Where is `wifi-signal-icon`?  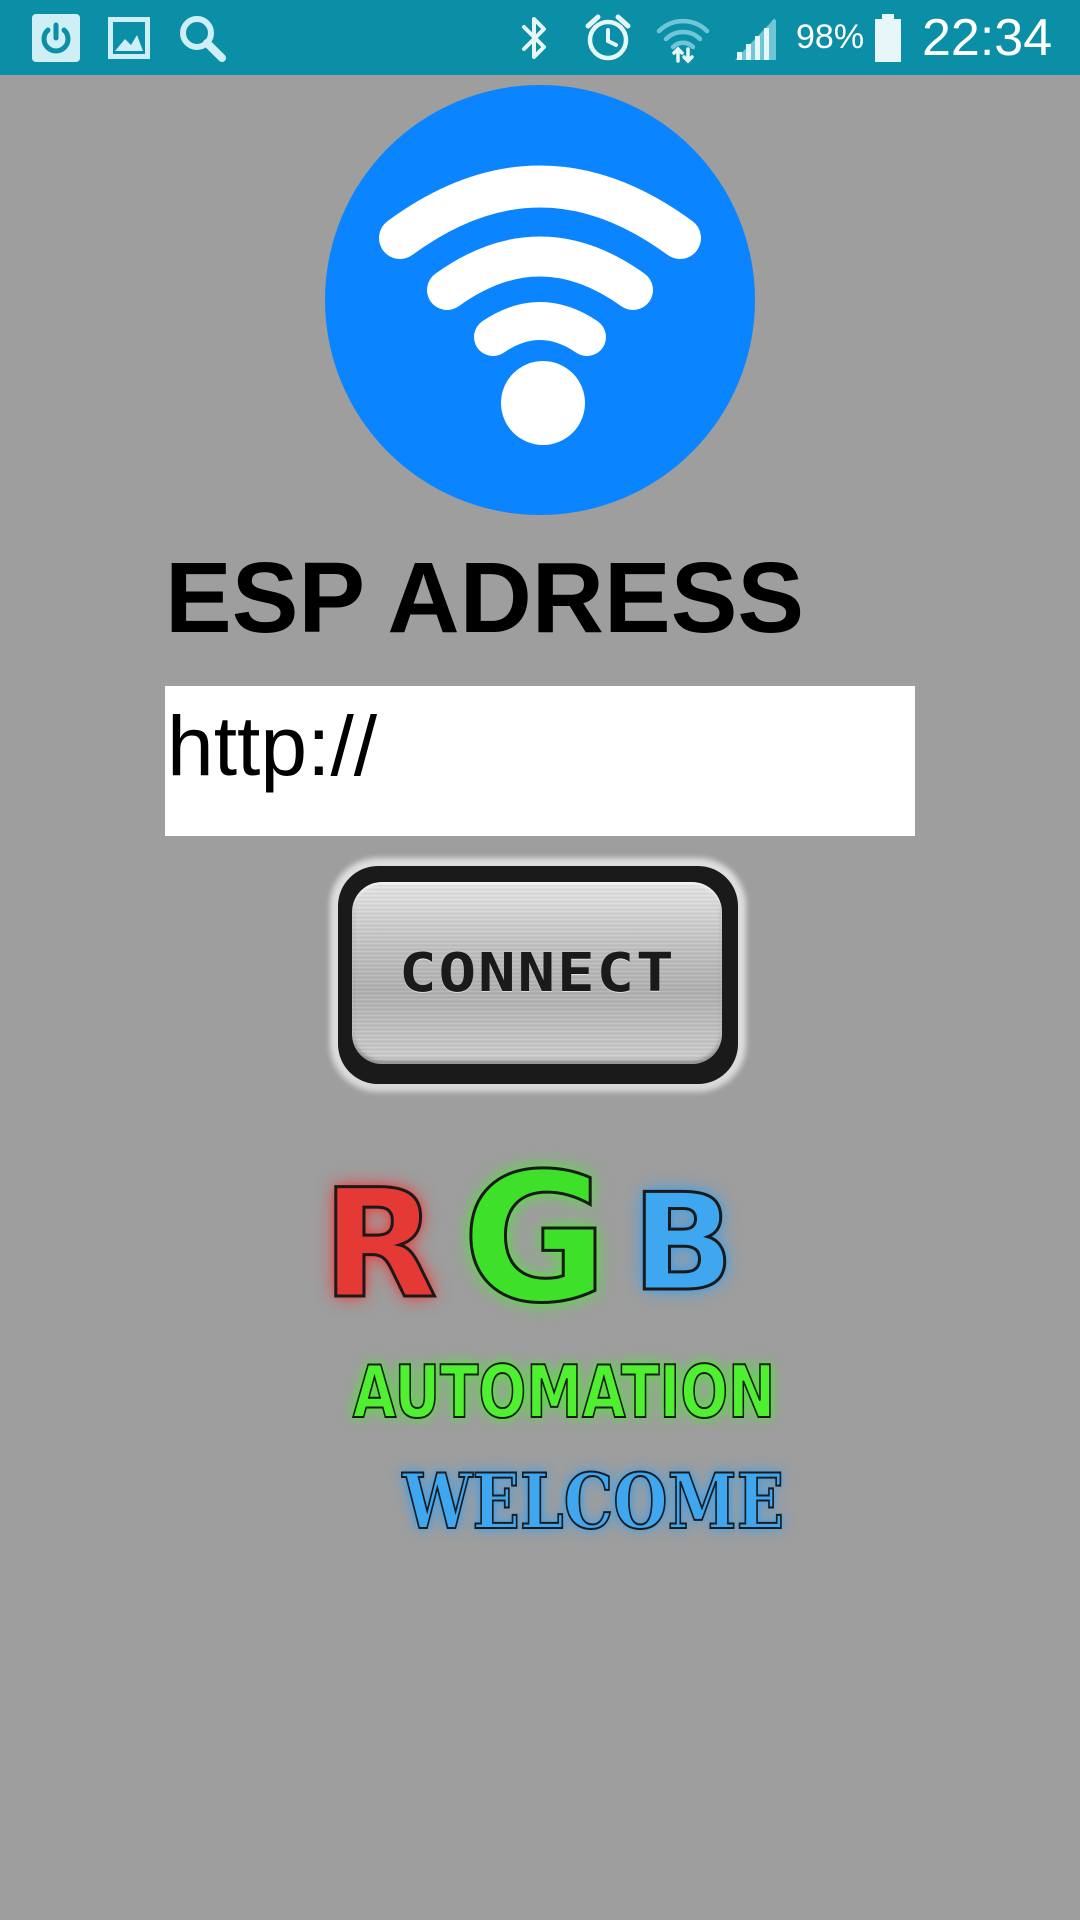
wifi-signal-icon is located at coordinates (683, 37).